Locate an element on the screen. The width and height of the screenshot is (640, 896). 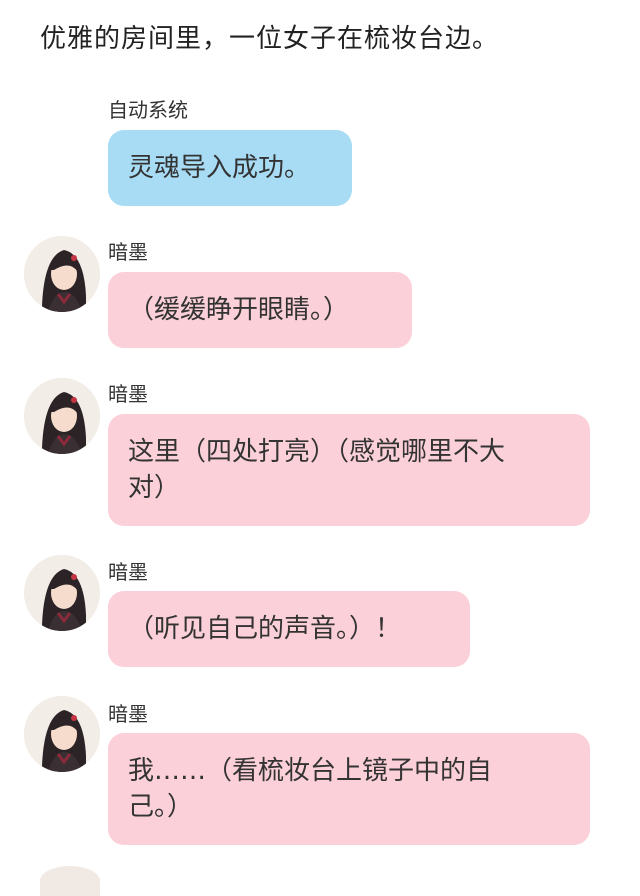
message-bubble: （听见自己的声音。）！ is located at coordinates (289, 629).